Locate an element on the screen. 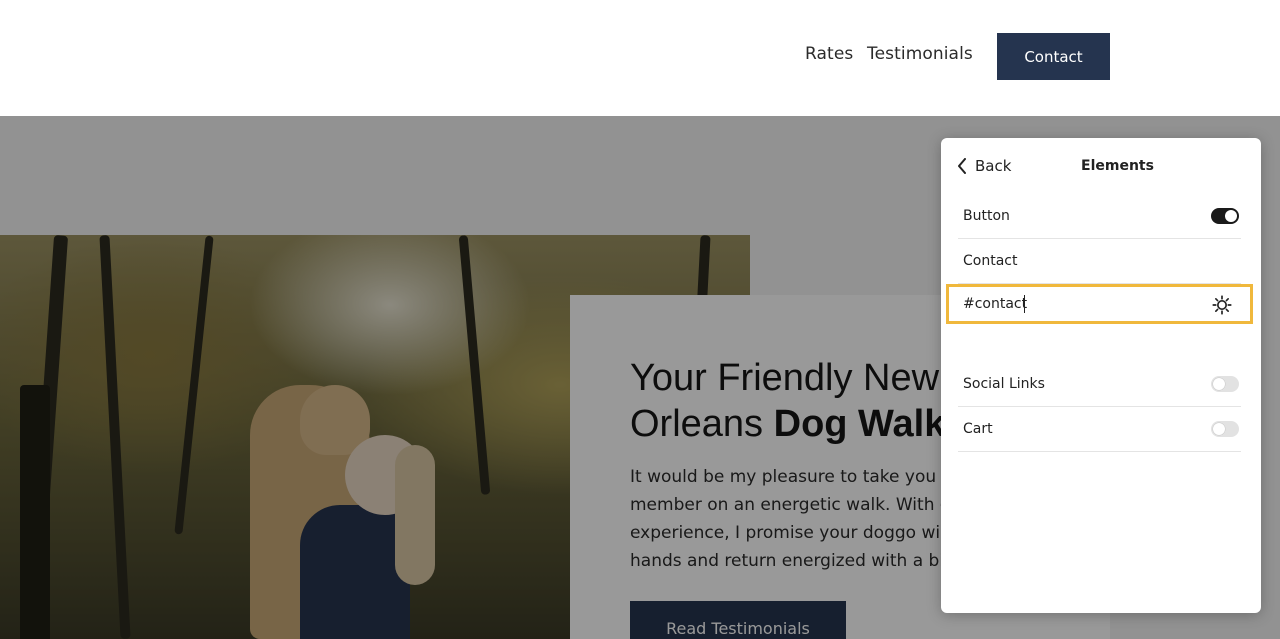 This screenshot has height=639, width=1280. row-contact: Contact is located at coordinates (1099, 261).